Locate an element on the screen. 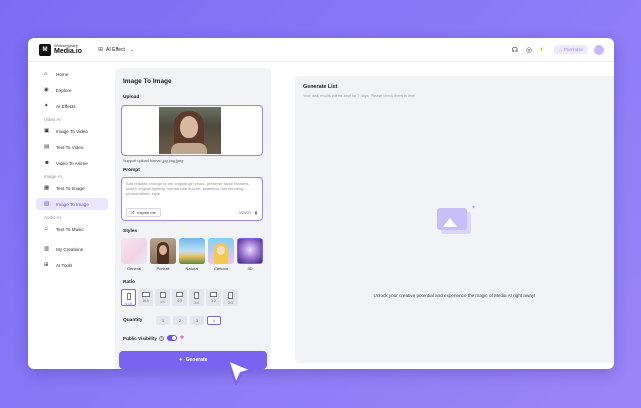 This screenshot has height=408, width=641. trash-icon: ▮ is located at coordinates (256, 212).